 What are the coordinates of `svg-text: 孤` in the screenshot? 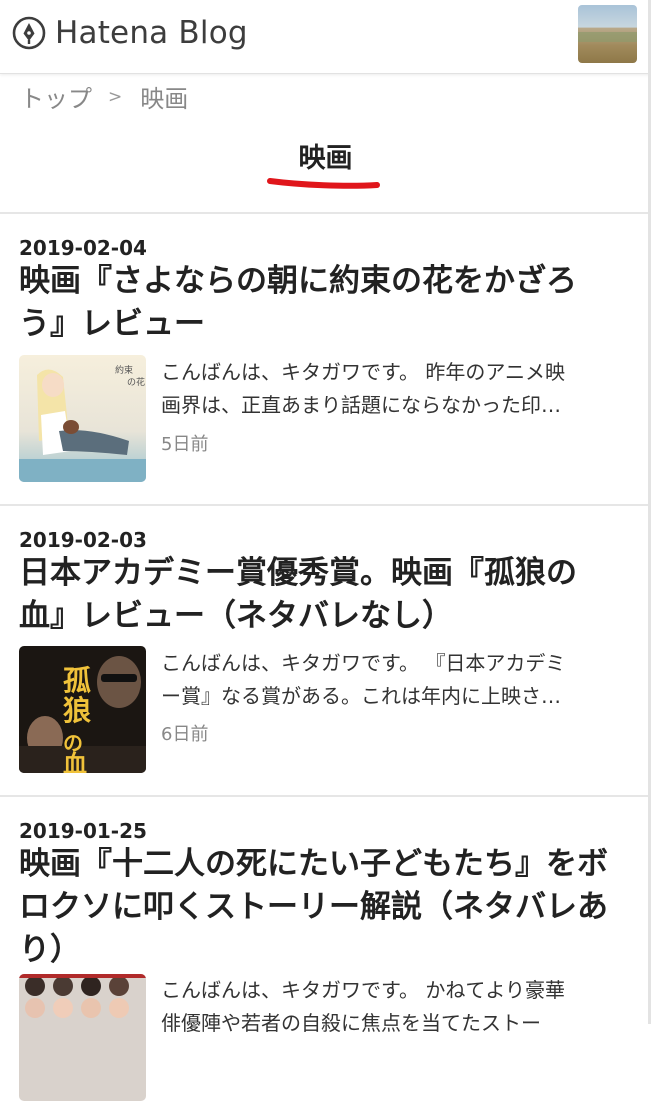 It's located at (77, 680).